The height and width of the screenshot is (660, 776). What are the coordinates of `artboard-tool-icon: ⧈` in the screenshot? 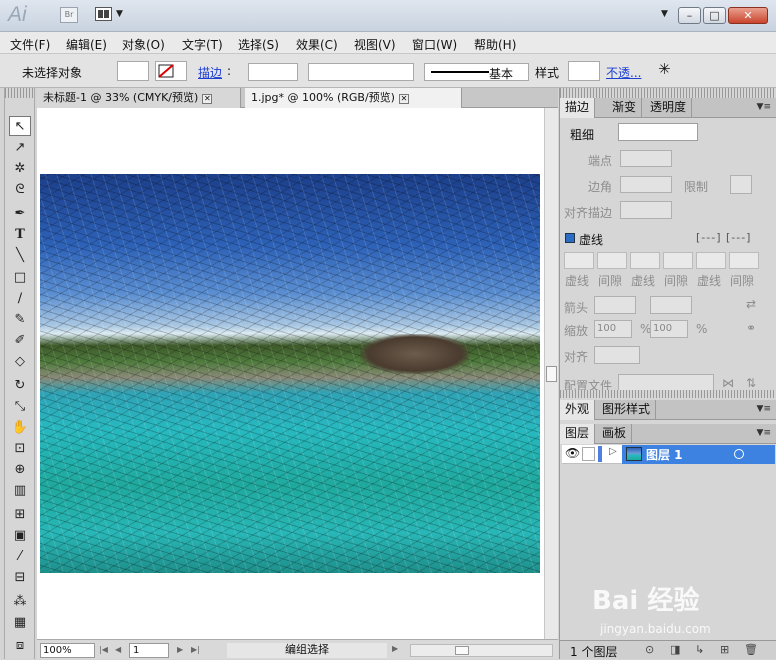 It's located at (20, 646).